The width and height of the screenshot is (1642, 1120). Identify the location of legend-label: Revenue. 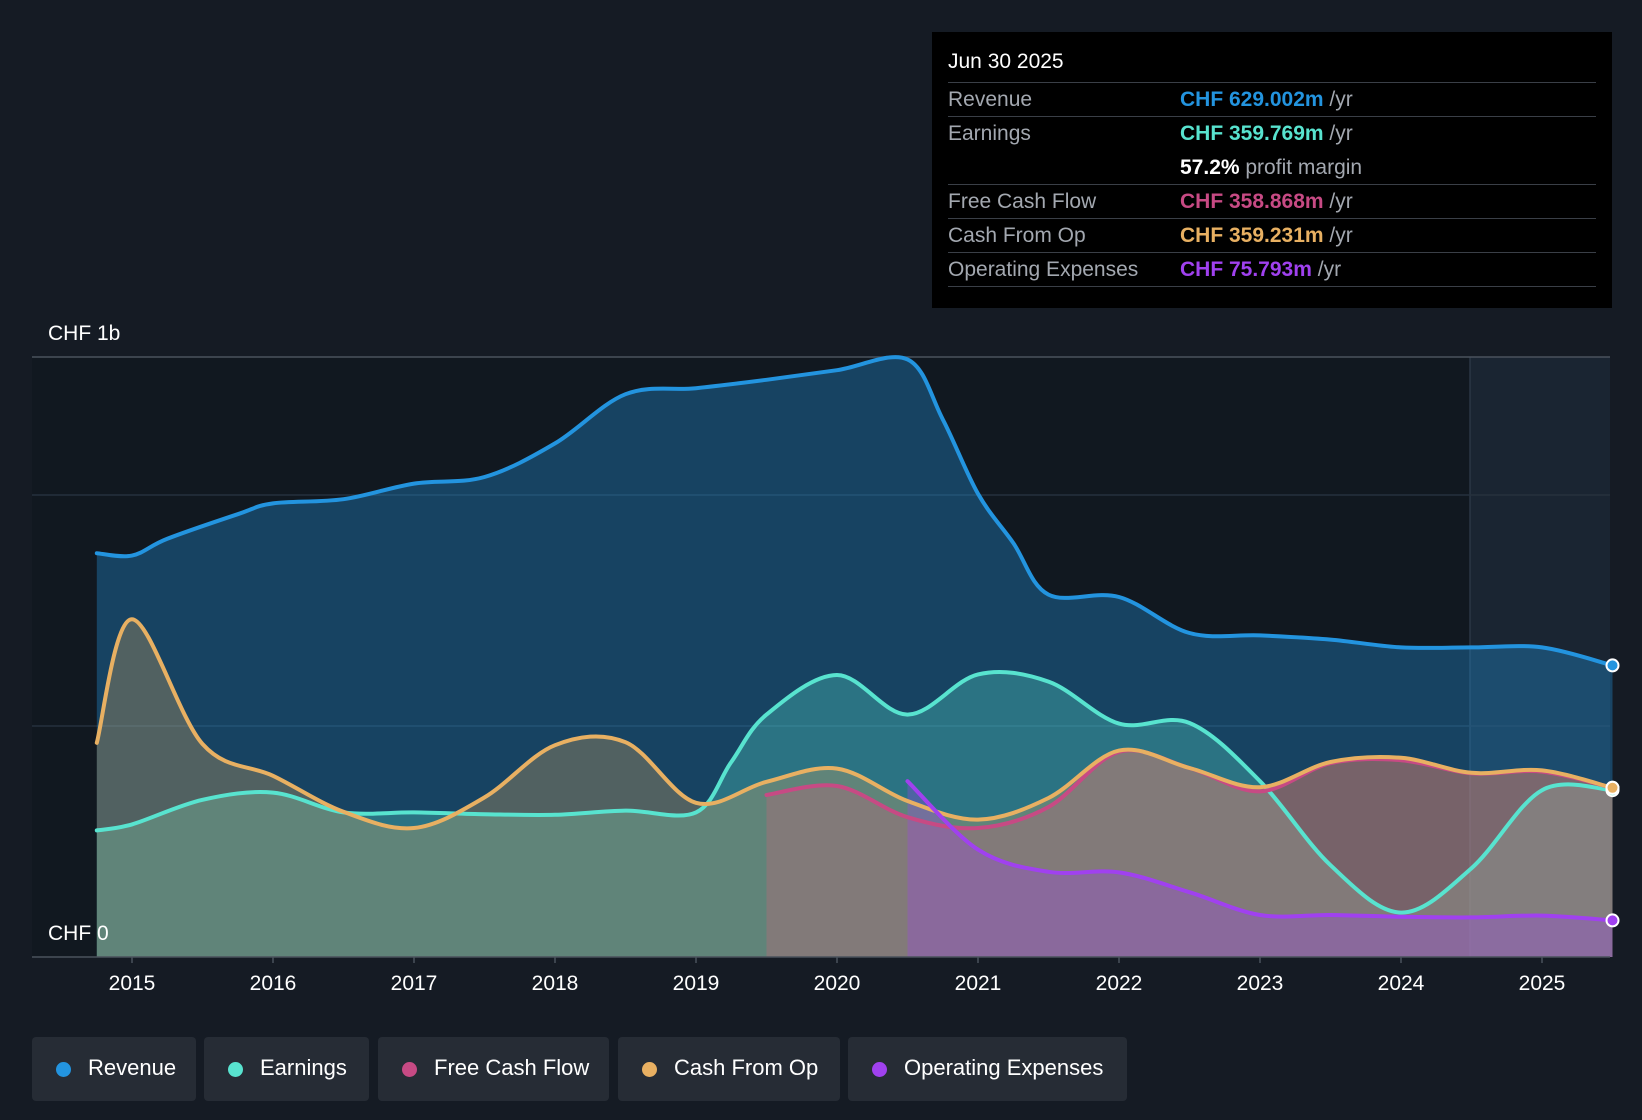
(132, 1067).